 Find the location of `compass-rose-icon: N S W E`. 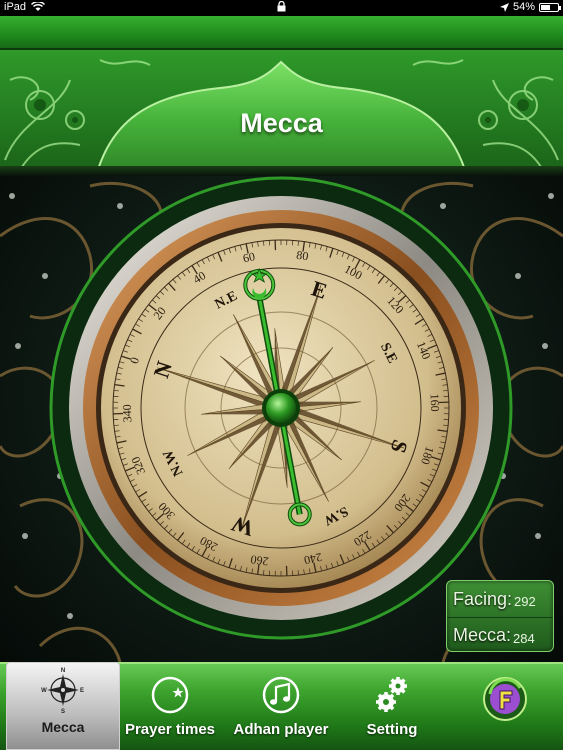

compass-rose-icon: N S W E is located at coordinates (62, 690).